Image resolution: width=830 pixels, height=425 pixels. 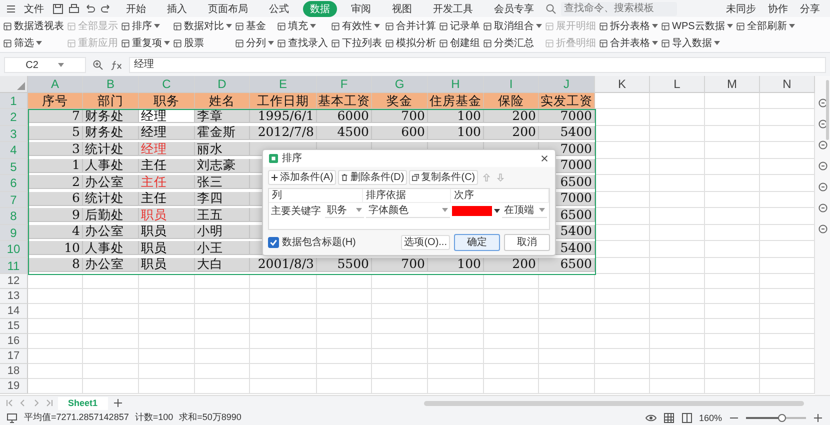 What do you see at coordinates (544, 158) in the screenshot?
I see `close-icon` at bounding box center [544, 158].